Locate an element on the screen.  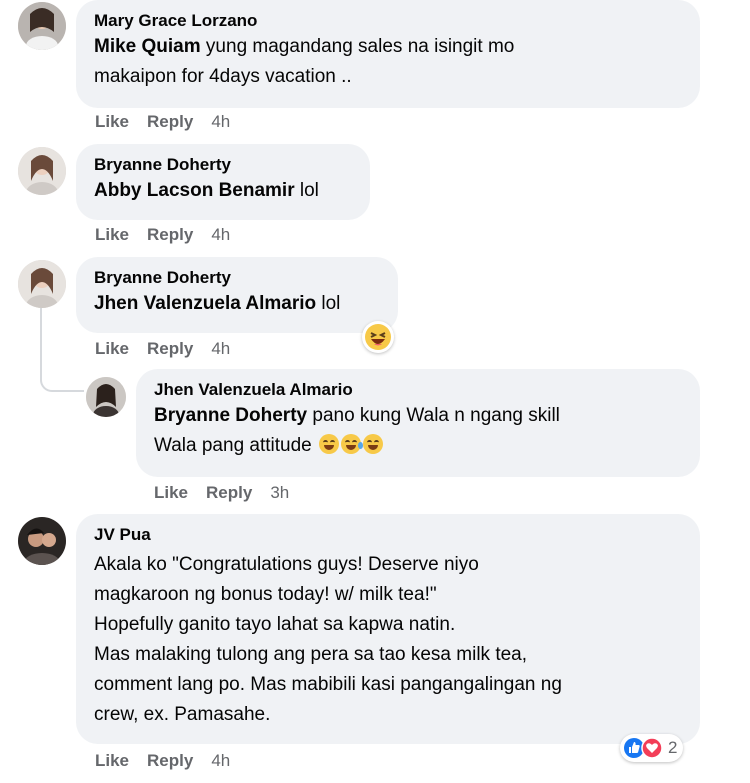
timestamp: 3h is located at coordinates (279, 493).